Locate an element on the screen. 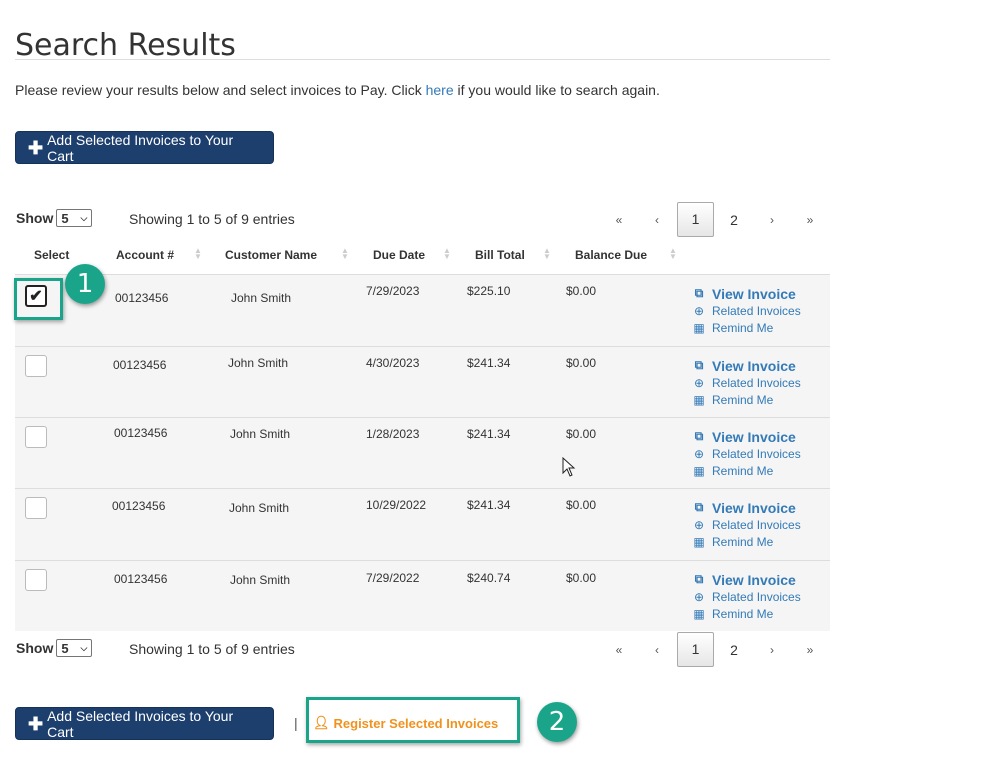 Image resolution: width=1006 pixels, height=760 pixels. search-again-link: here is located at coordinates (440, 90).